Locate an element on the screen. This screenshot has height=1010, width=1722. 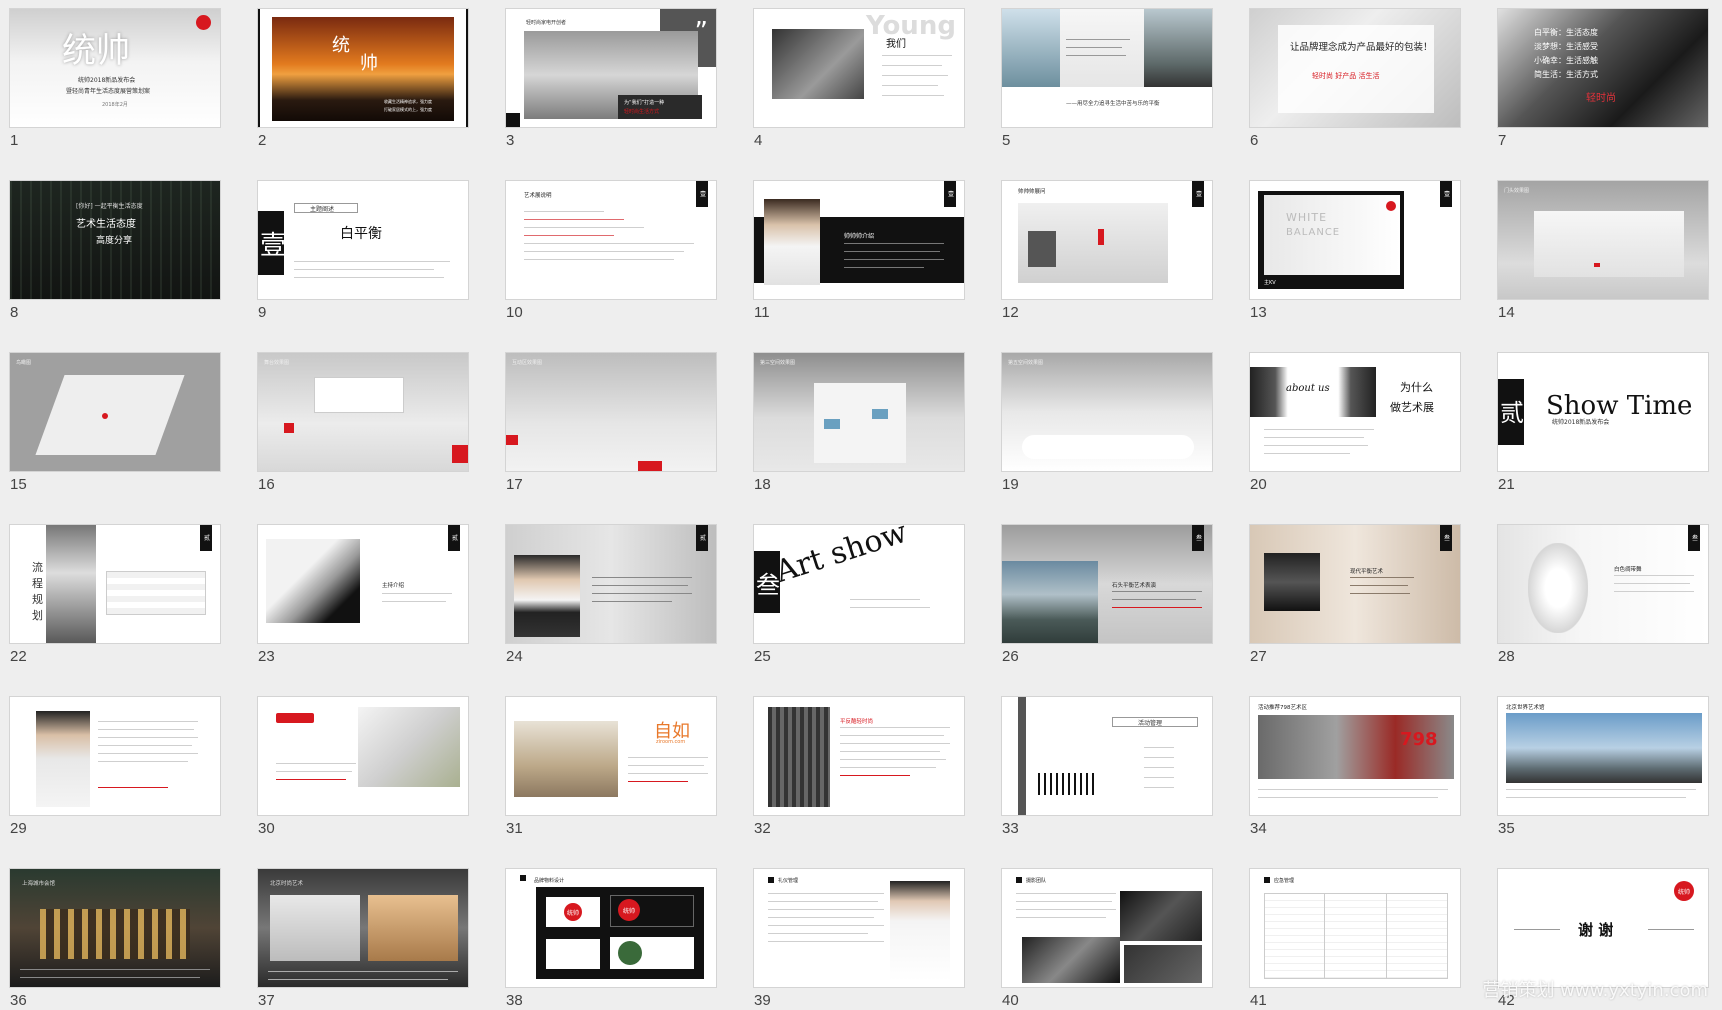
slide-cell: 品牌物料设计 统帅 统帅 38 is located at coordinates (611, 939).